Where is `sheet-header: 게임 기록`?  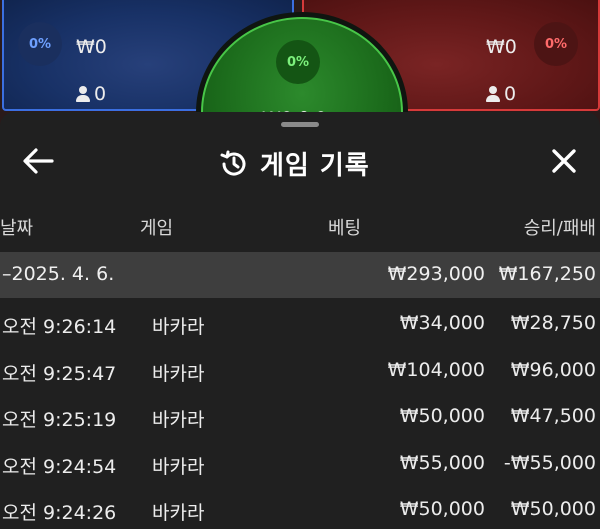 sheet-header: 게임 기록 is located at coordinates (300, 161).